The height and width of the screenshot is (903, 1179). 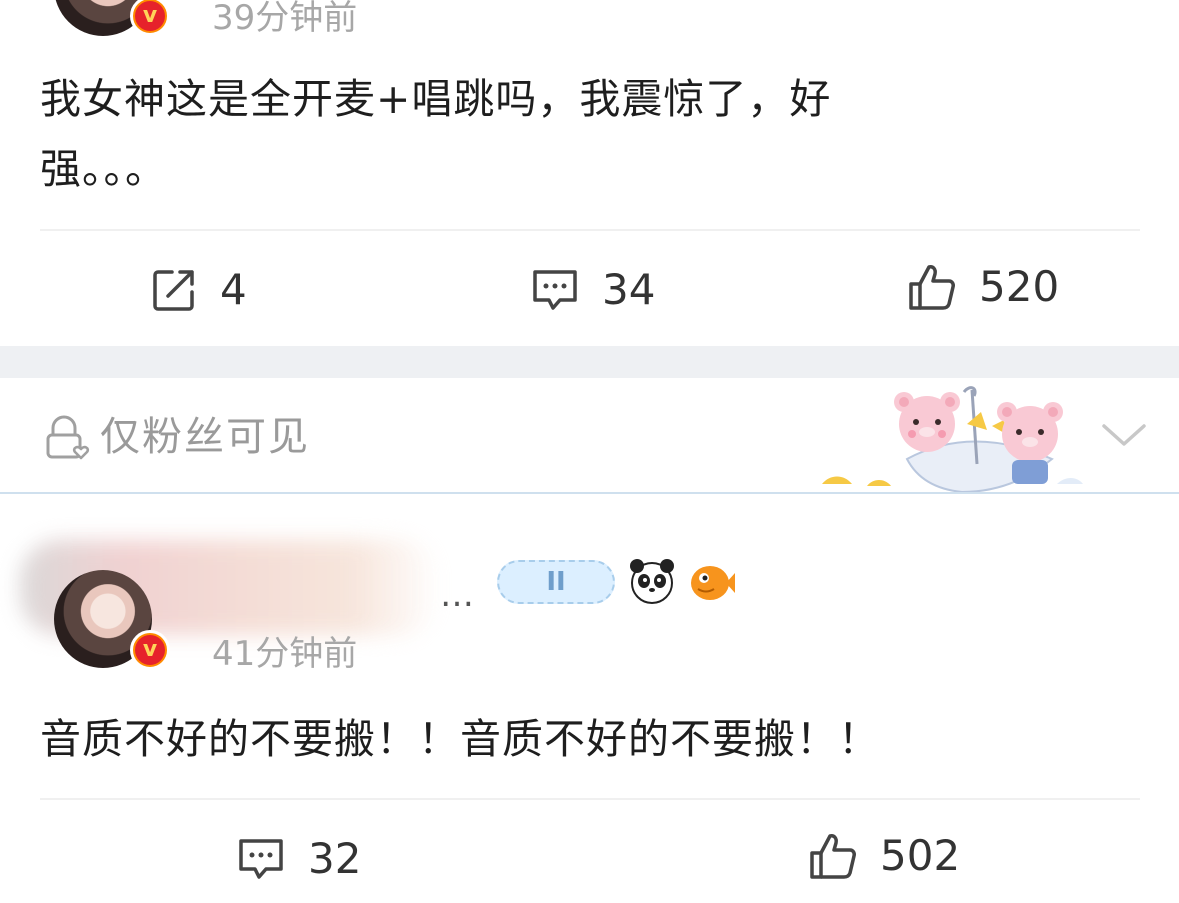 I want to click on comment-count: 32, so click(x=335, y=858).